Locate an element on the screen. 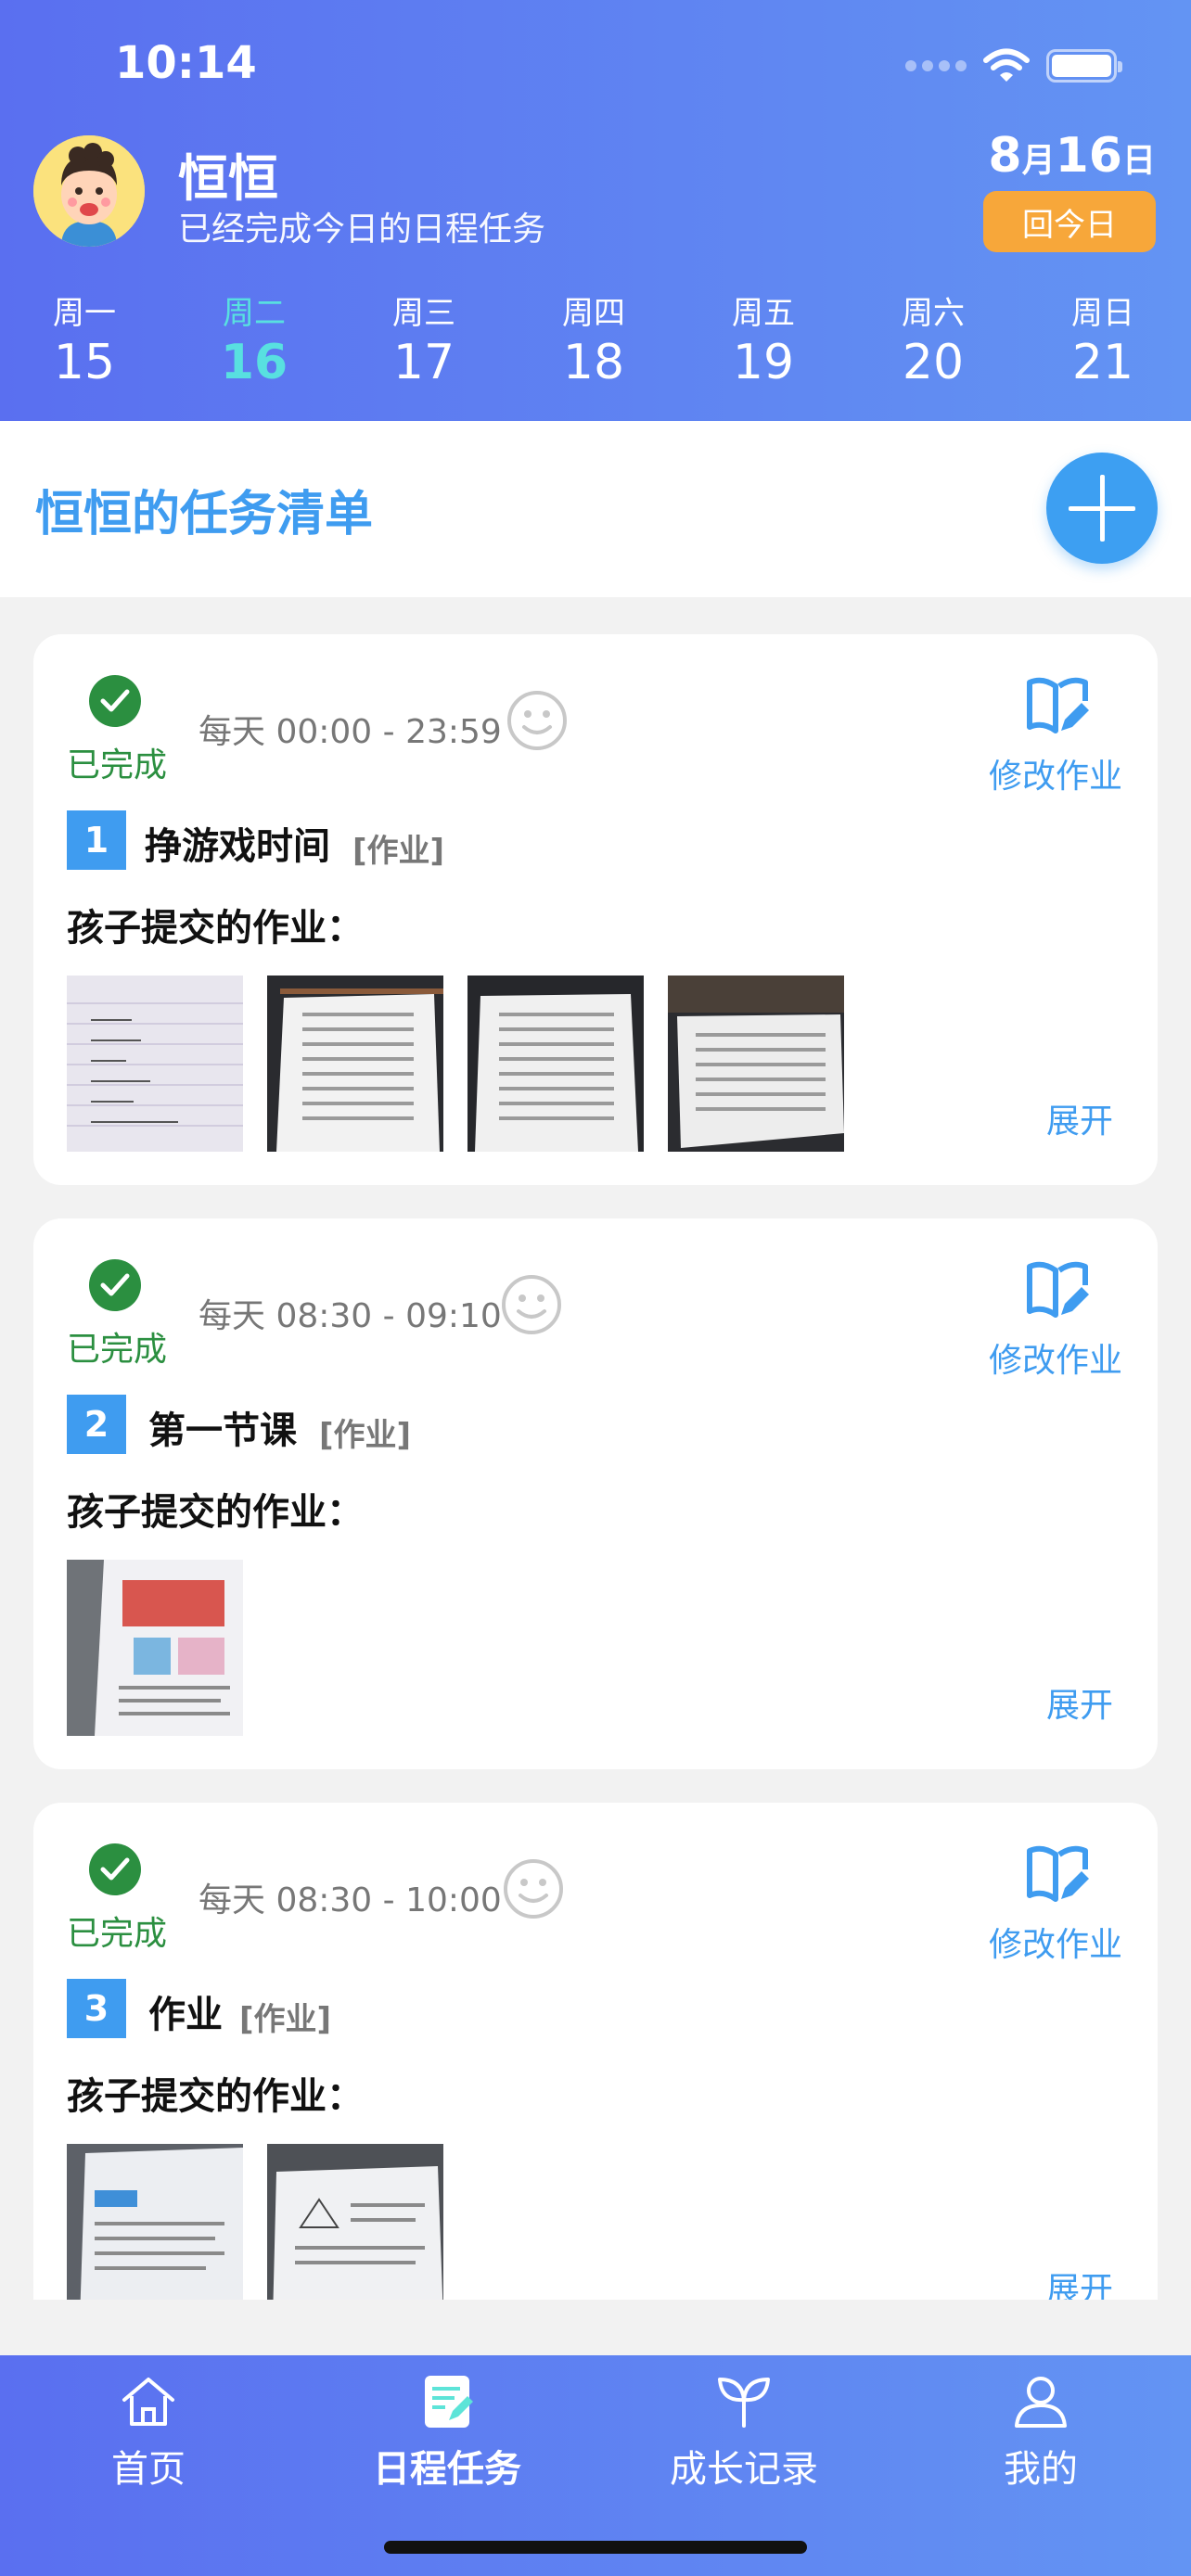 The image size is (1191, 2576). day-item-sun: 周日 21 is located at coordinates (1103, 338).